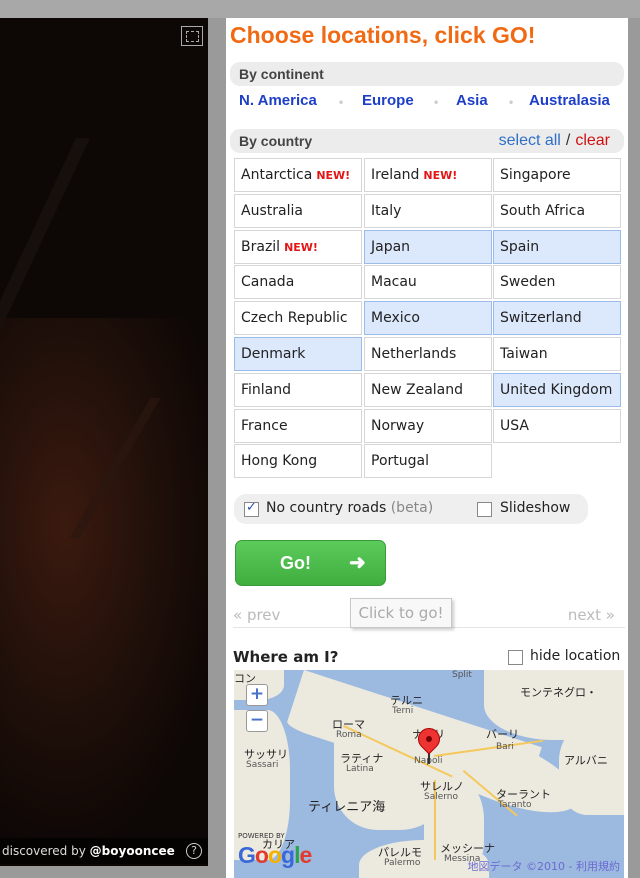  What do you see at coordinates (398, 425) in the screenshot?
I see `country-name: Norway` at bounding box center [398, 425].